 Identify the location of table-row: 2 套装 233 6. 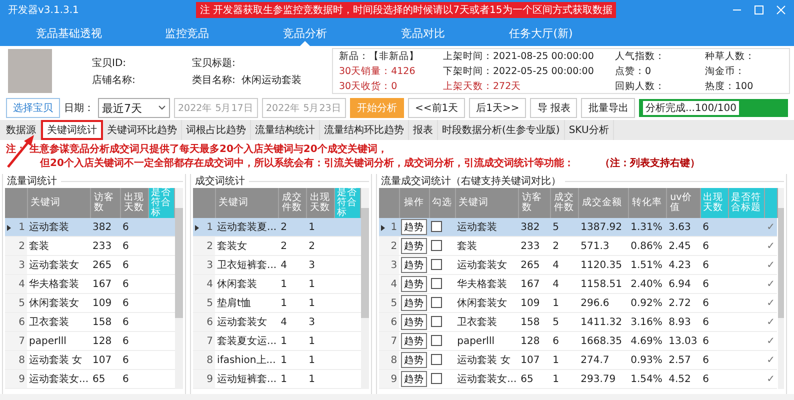
(90, 246).